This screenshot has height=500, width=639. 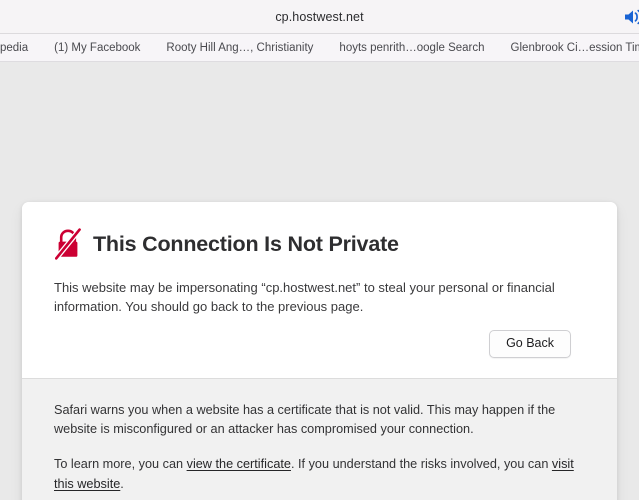 I want to click on view-certificate-link: view the certificate, so click(x=239, y=464).